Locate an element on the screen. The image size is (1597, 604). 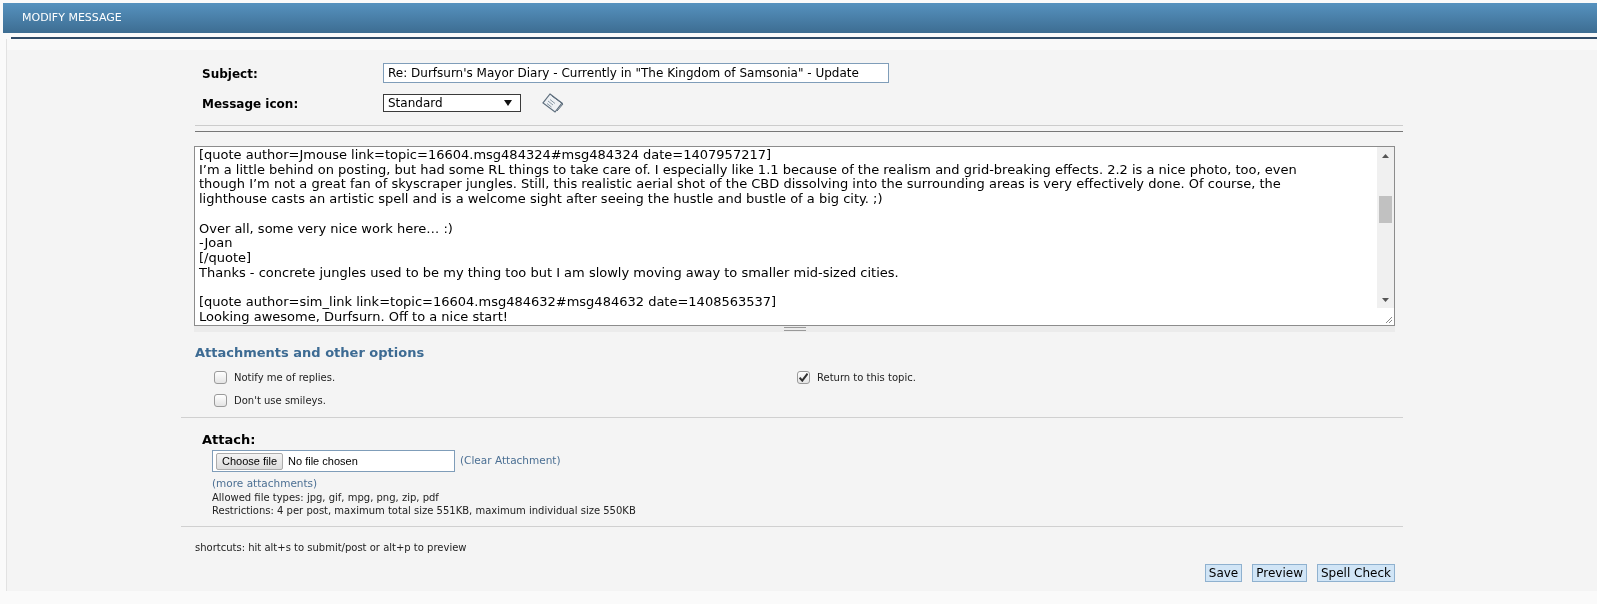
header-title: MODIFY MESSAGE is located at coordinates (72, 17).